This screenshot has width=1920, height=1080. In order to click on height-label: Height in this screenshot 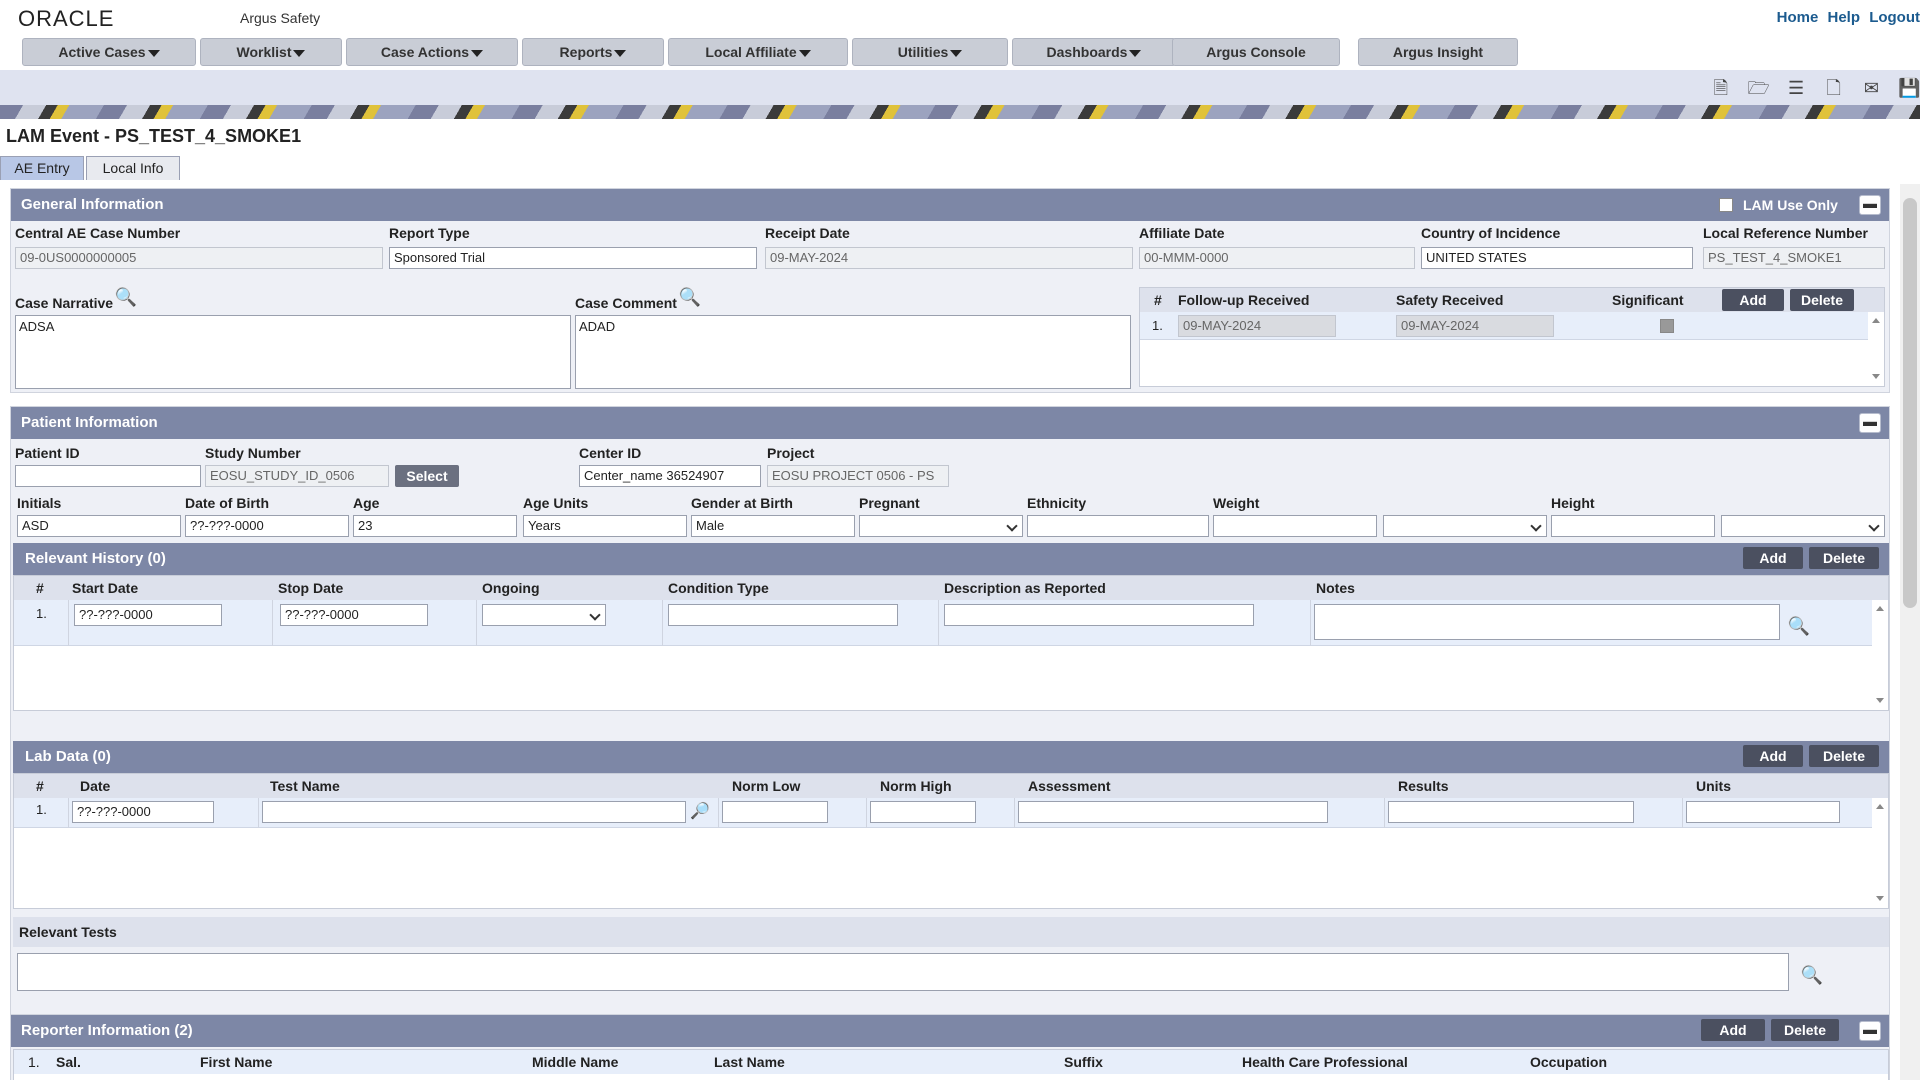, I will do `click(1573, 503)`.